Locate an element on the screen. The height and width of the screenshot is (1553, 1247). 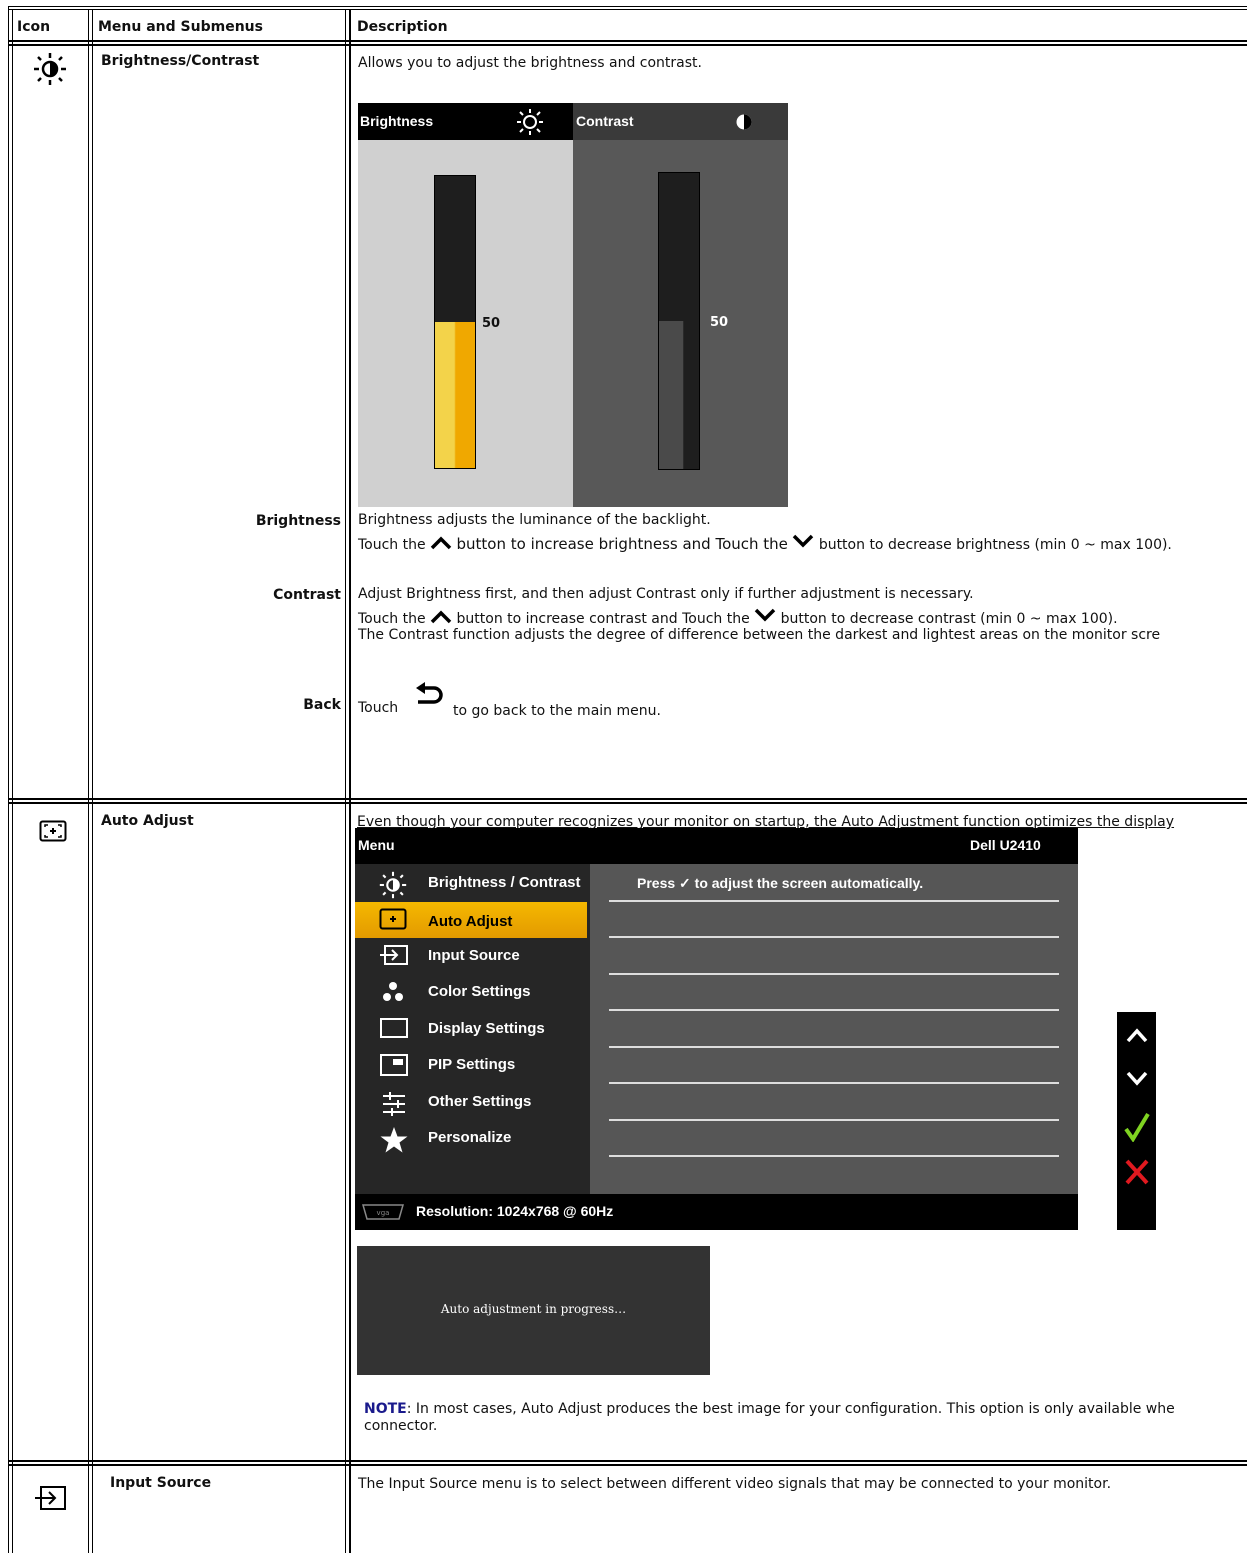
menu-brightness-contrast: Brightness/Contrast is located at coordinates (180, 61).